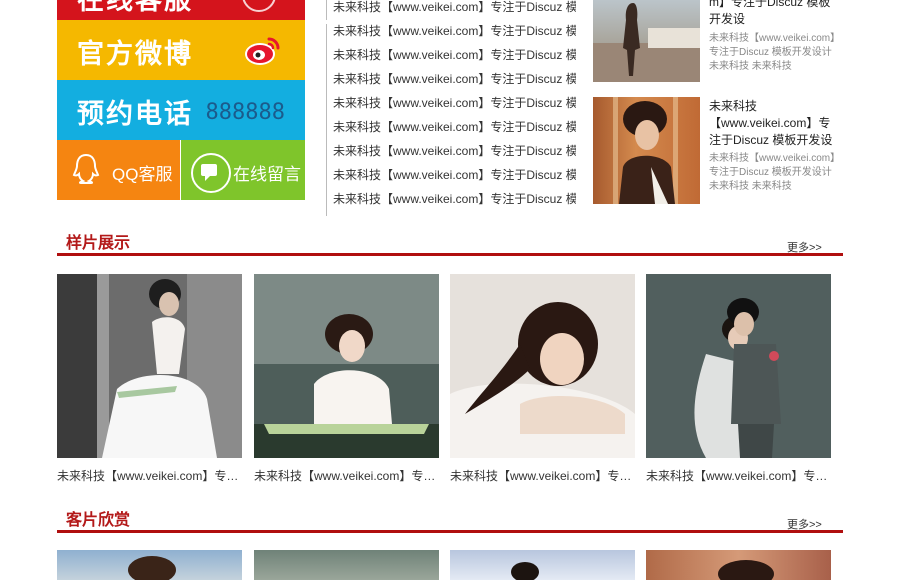 The height and width of the screenshot is (580, 900). What do you see at coordinates (142, 174) in the screenshot?
I see `qq-service-label: QQ客服` at bounding box center [142, 174].